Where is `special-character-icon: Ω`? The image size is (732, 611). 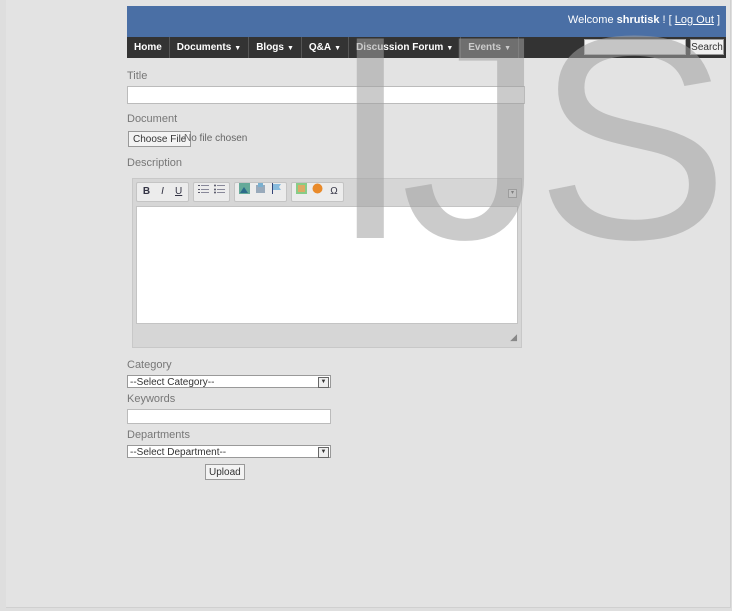 special-character-icon: Ω is located at coordinates (333, 192).